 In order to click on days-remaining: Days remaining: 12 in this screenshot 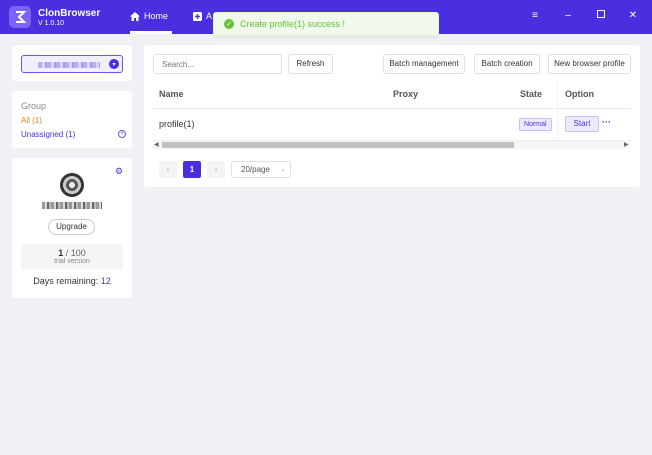, I will do `click(72, 281)`.